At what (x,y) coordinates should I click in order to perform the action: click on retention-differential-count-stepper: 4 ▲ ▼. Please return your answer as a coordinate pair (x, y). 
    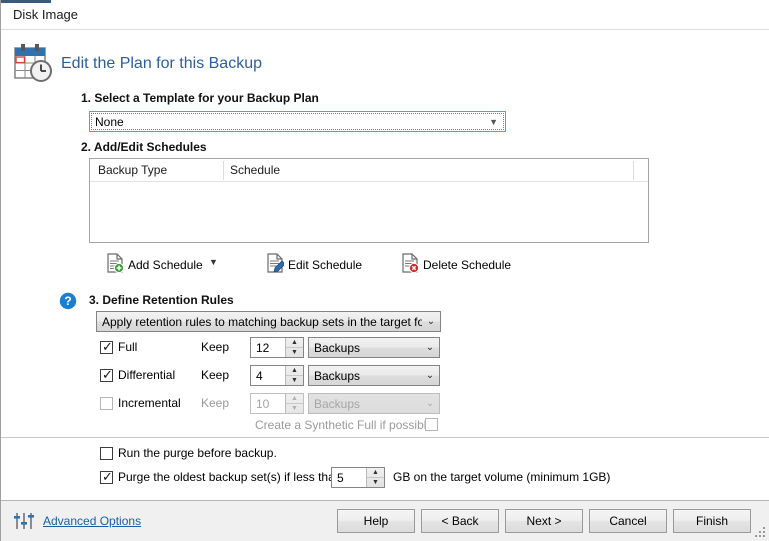
    Looking at the image, I should click on (277, 375).